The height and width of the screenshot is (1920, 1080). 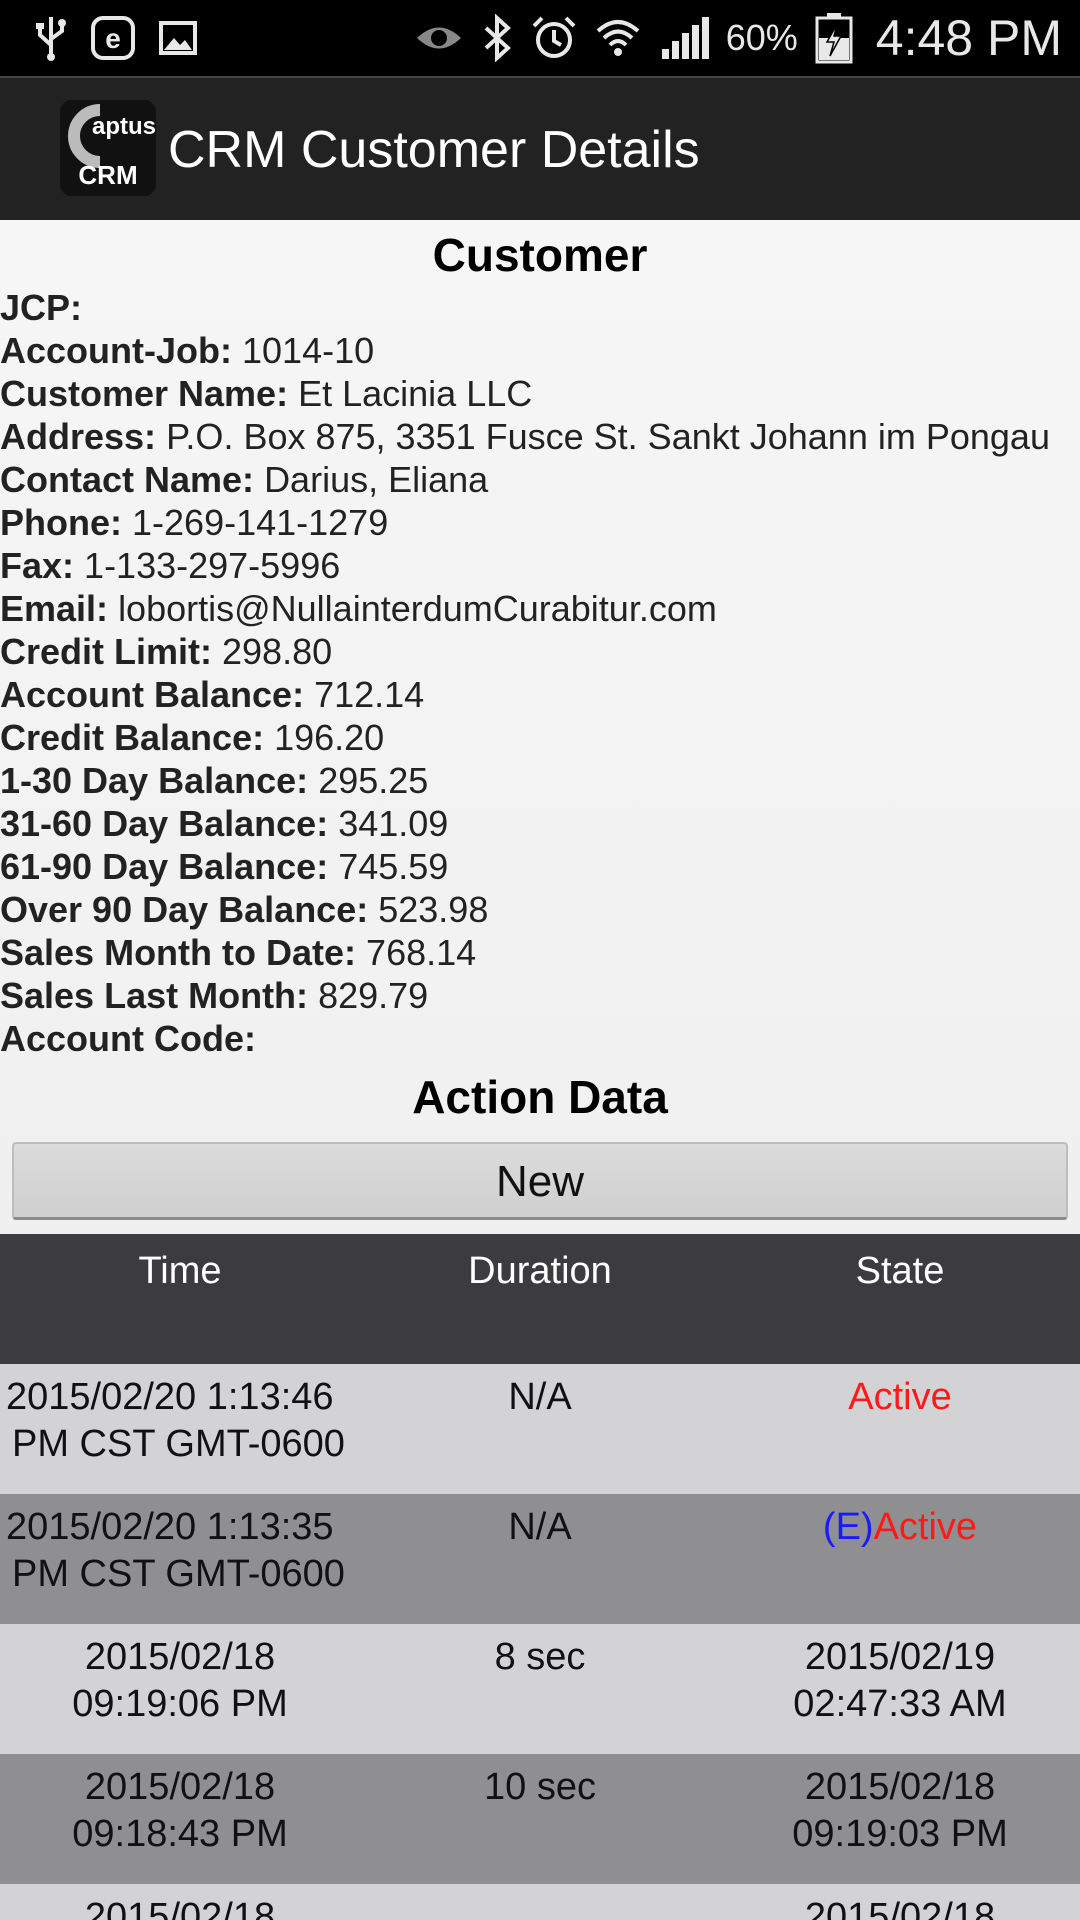 I want to click on state-prefix: (E), so click(x=848, y=1527).